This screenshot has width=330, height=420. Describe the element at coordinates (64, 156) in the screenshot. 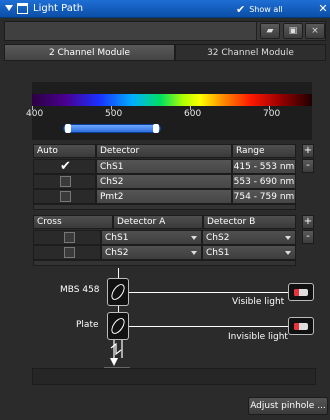

I see `auto-correlation-header: Auto Correlation` at that location.